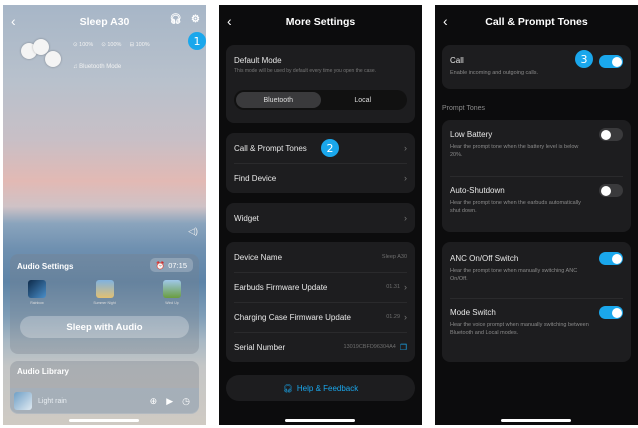 The width and height of the screenshot is (638, 428). What do you see at coordinates (104, 401) in the screenshot?
I see `now-playing-bar: Light rain ⊕ ▶ ◷` at bounding box center [104, 401].